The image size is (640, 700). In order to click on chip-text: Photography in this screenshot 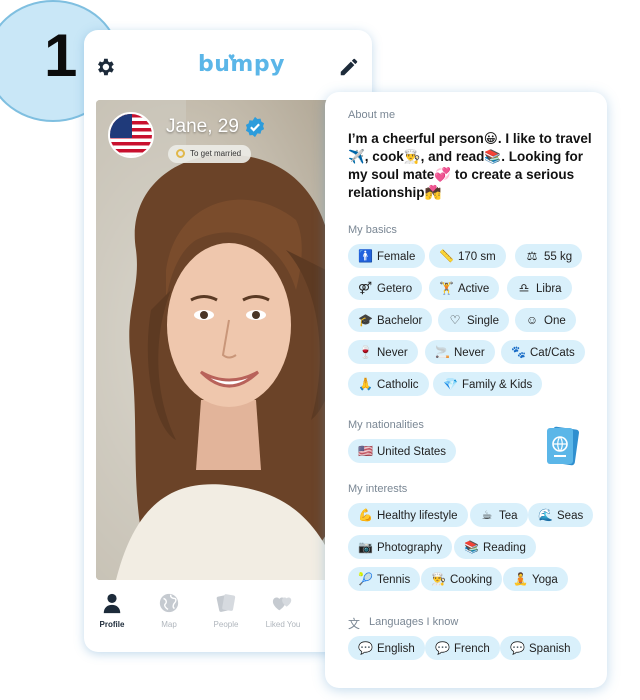, I will do `click(410, 548)`.